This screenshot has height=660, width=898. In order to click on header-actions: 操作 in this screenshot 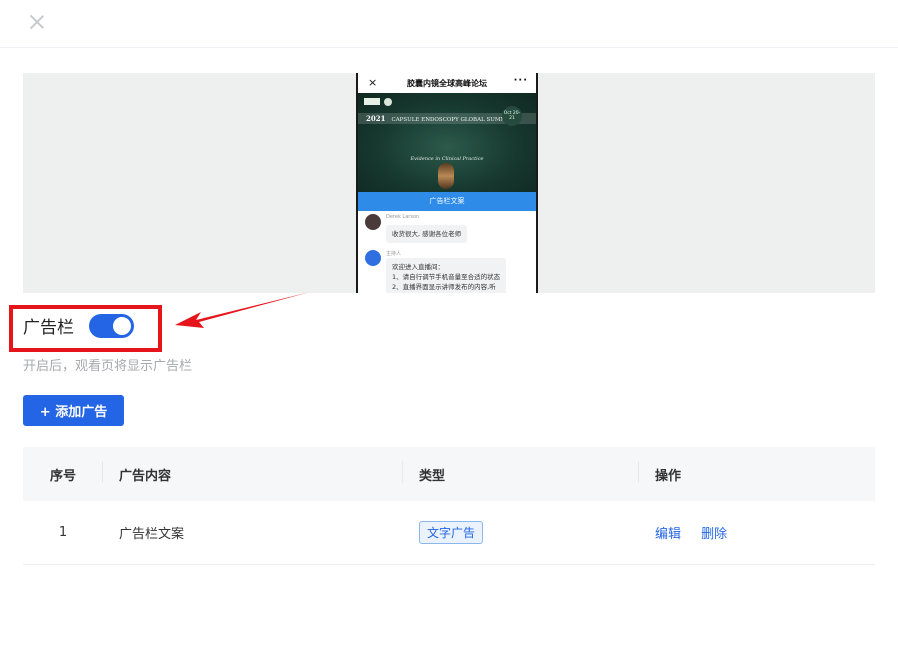, I will do `click(668, 476)`.